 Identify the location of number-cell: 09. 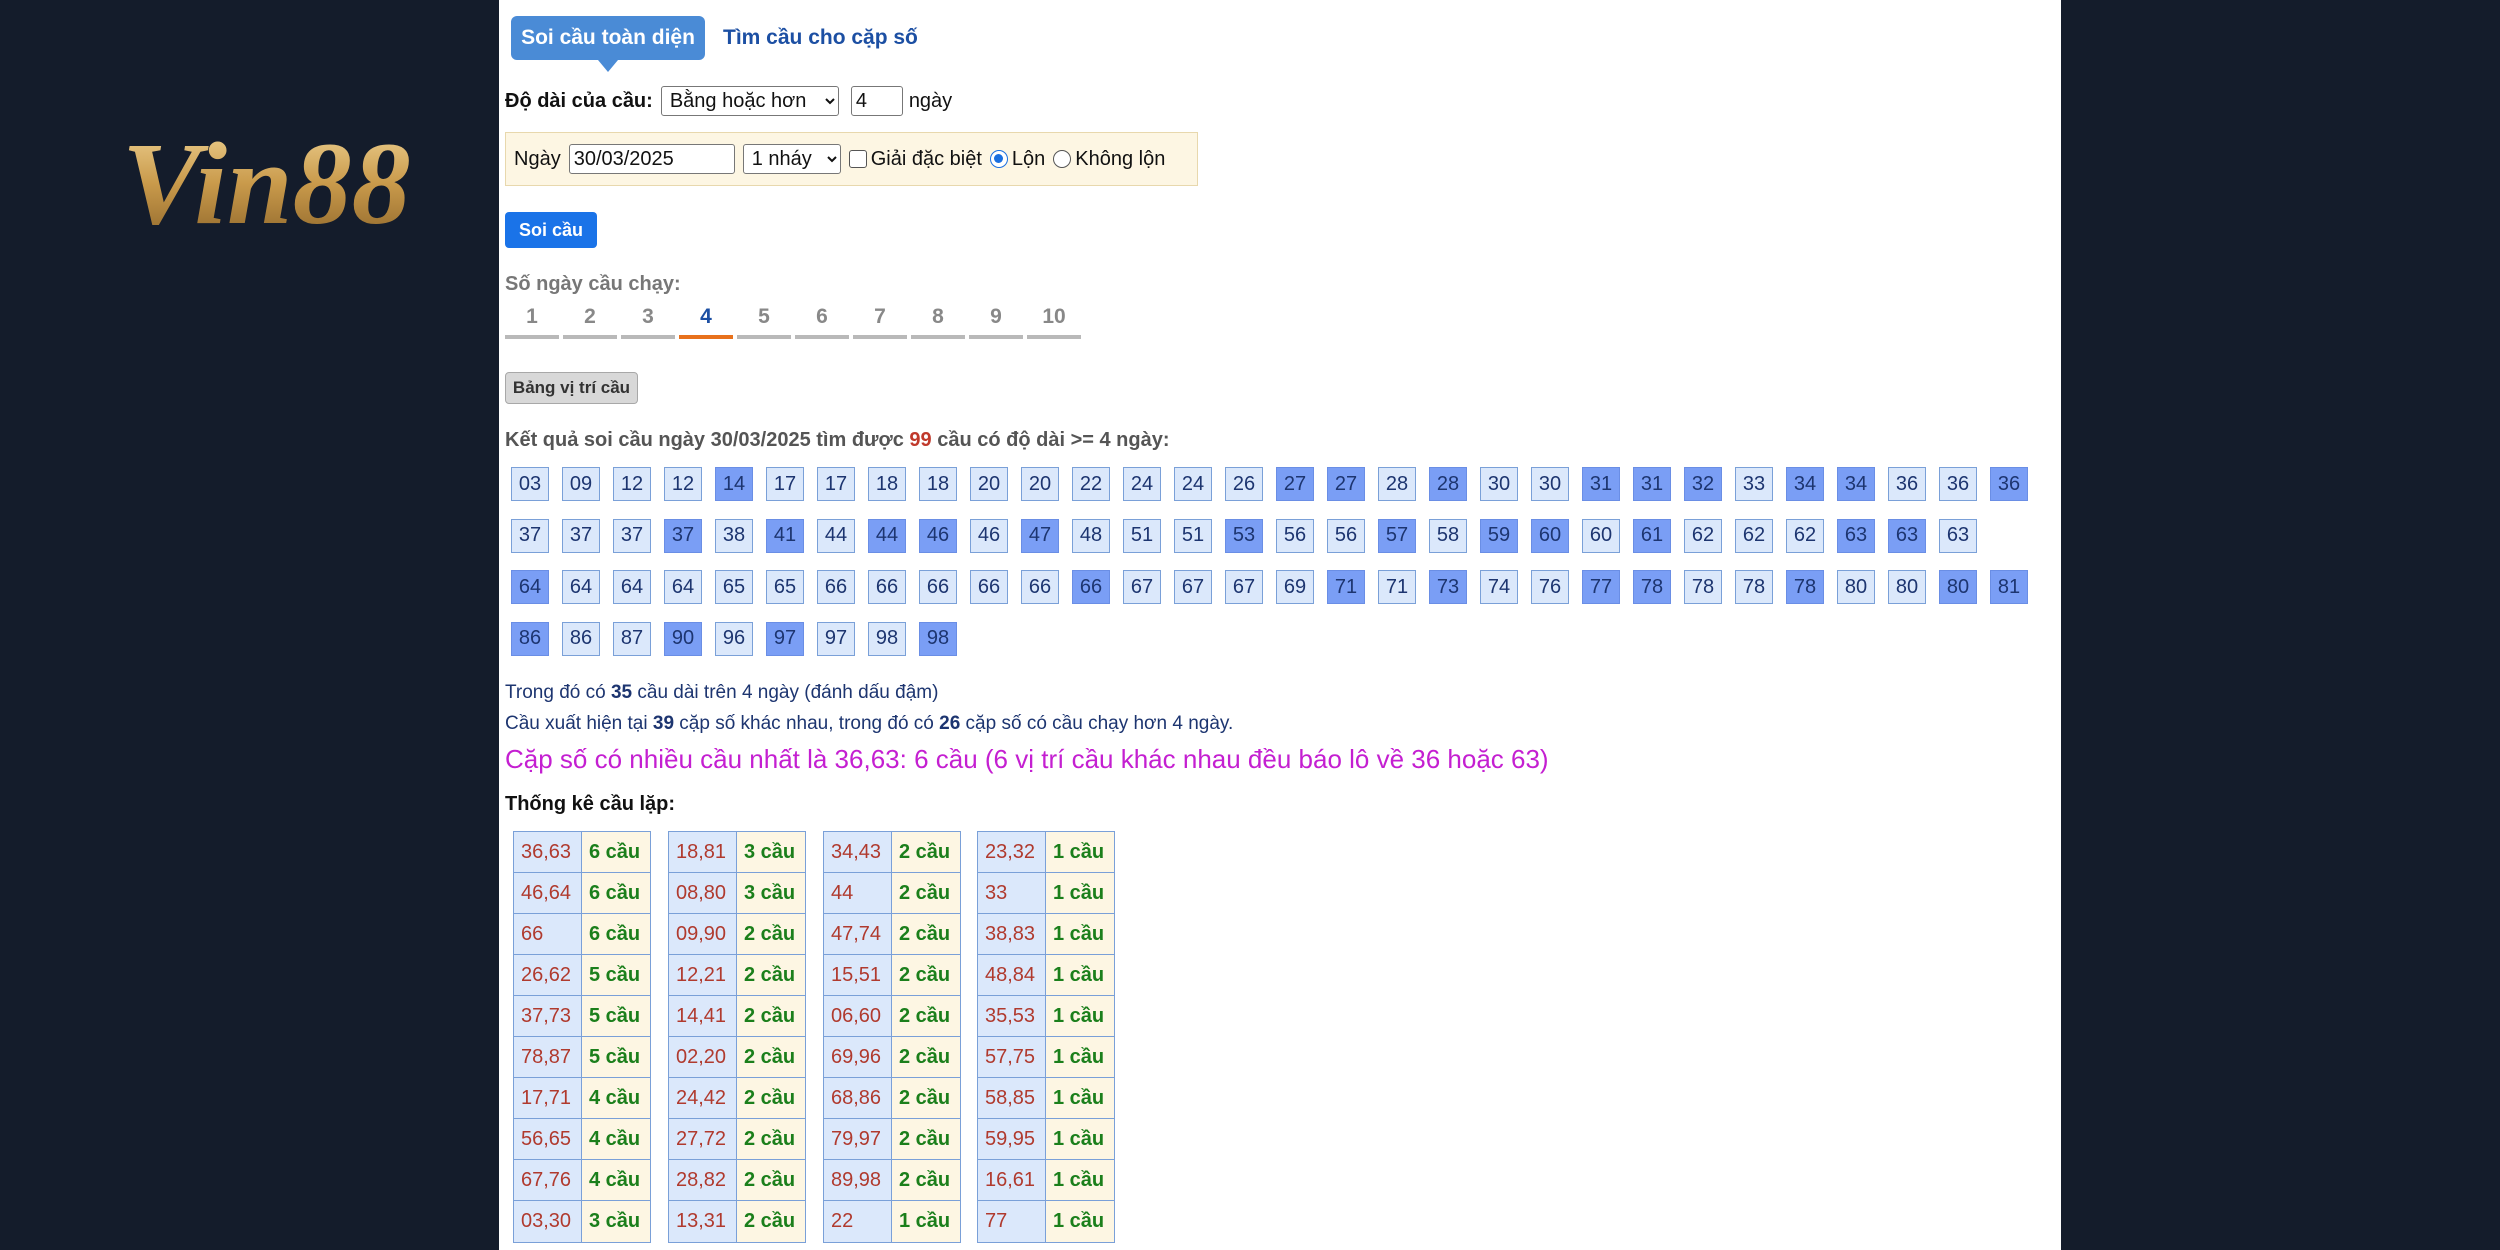
(581, 484).